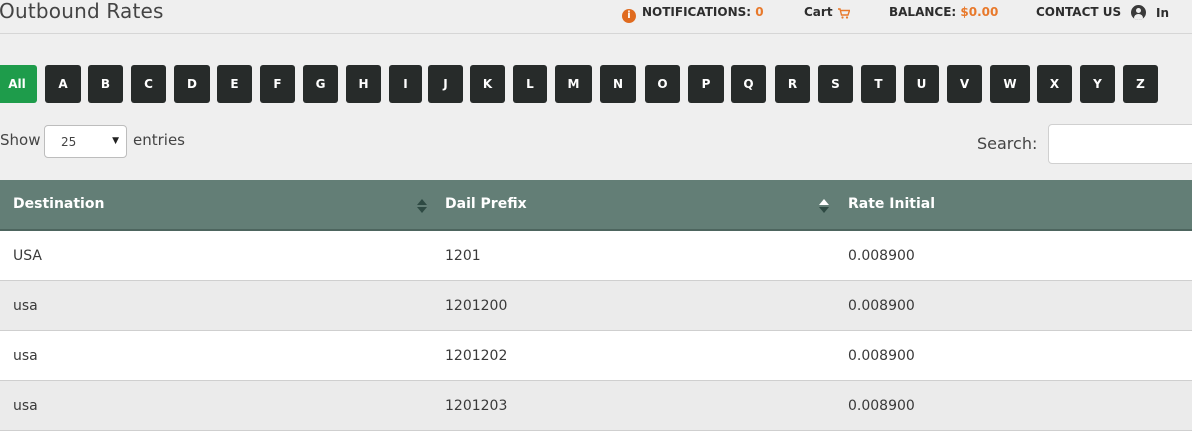 Image resolution: width=1192 pixels, height=431 pixels. I want to click on filter-letter-p-button: P, so click(706, 84).